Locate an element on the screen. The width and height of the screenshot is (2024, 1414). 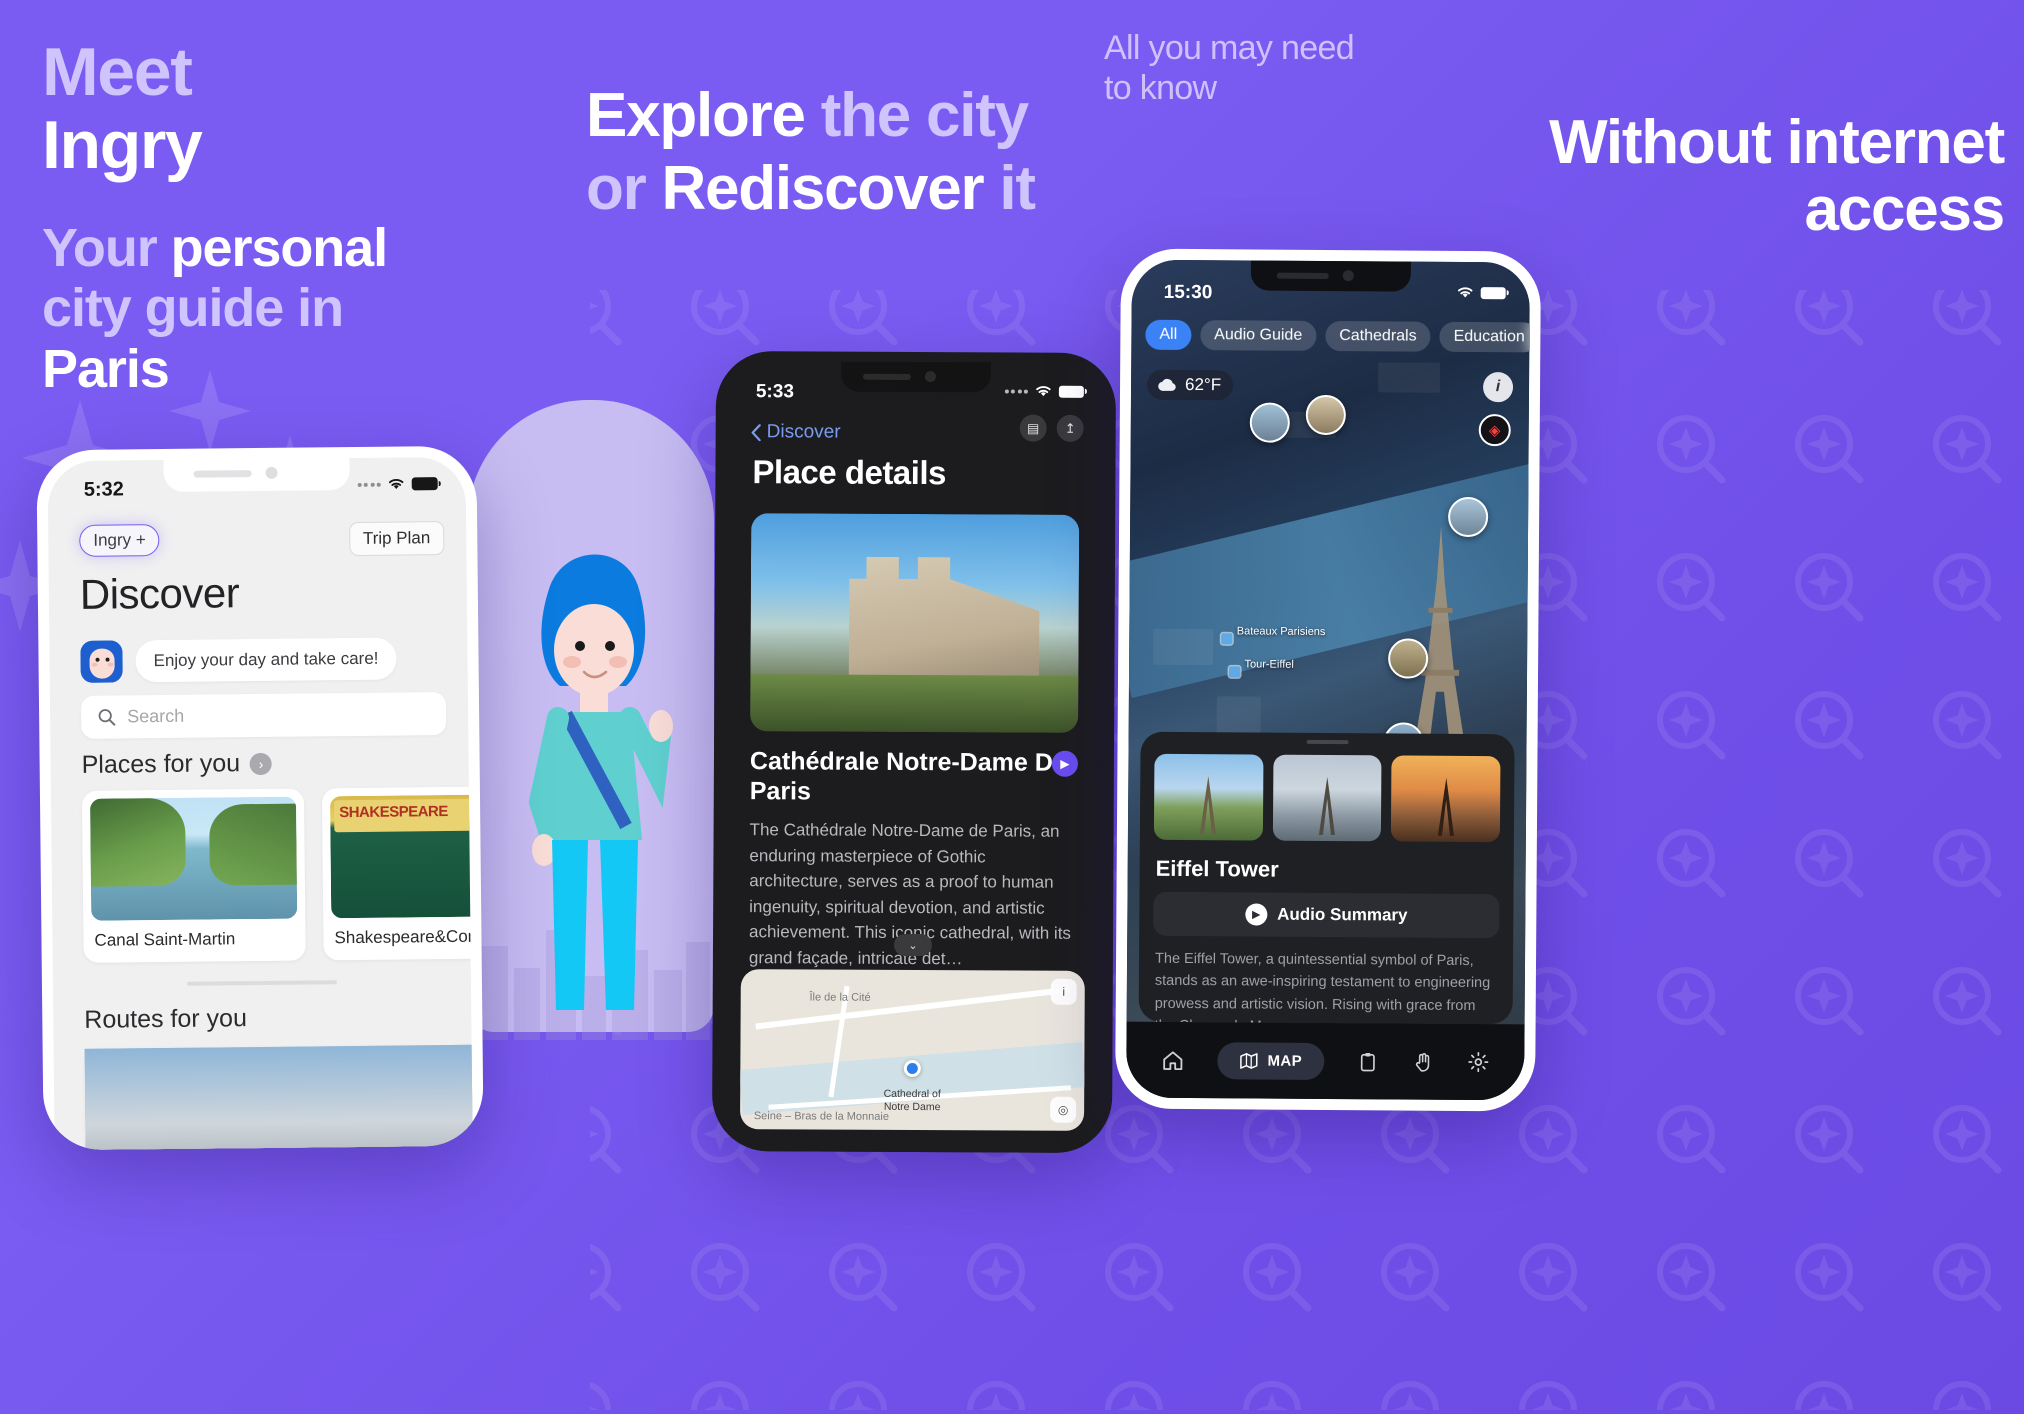
place-card-caption: Canal Saint-Martin is located at coordinates (165, 939).